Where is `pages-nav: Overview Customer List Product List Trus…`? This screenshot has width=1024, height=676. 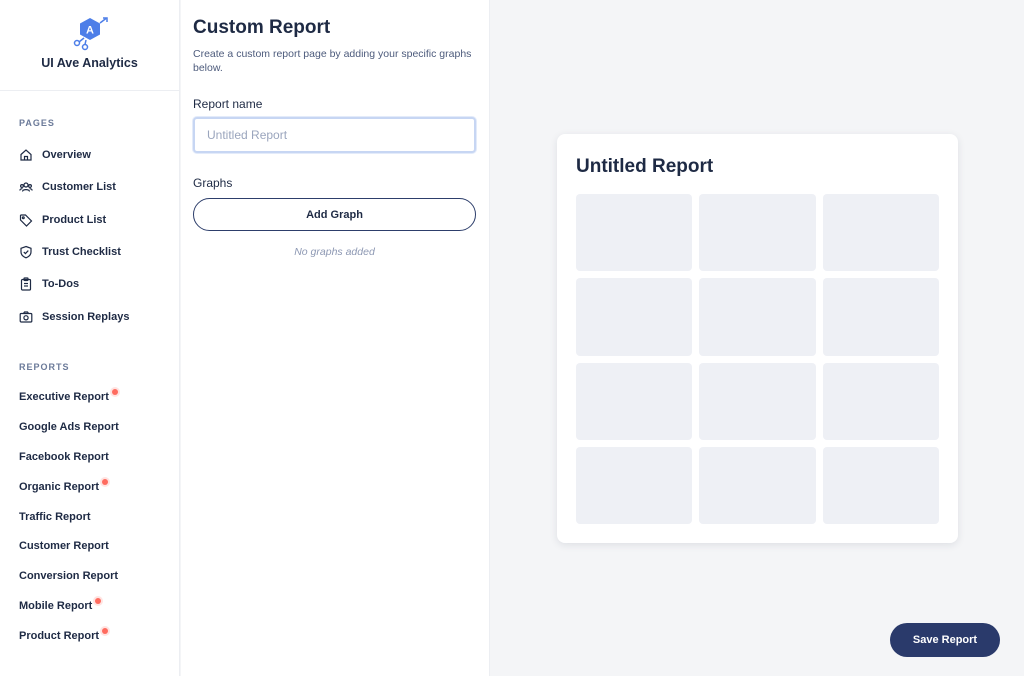 pages-nav: Overview Customer List Product List Trus… is located at coordinates (94, 236).